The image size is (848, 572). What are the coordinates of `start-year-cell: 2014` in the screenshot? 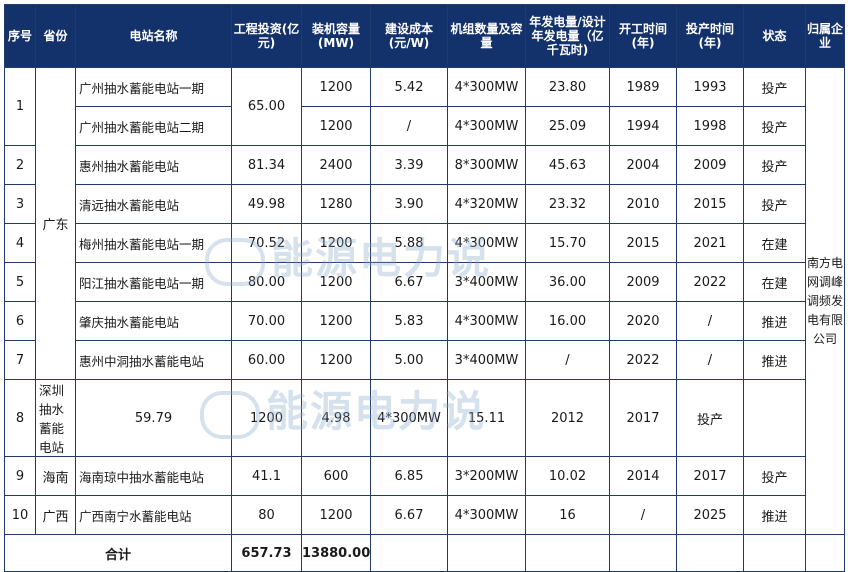 It's located at (643, 476).